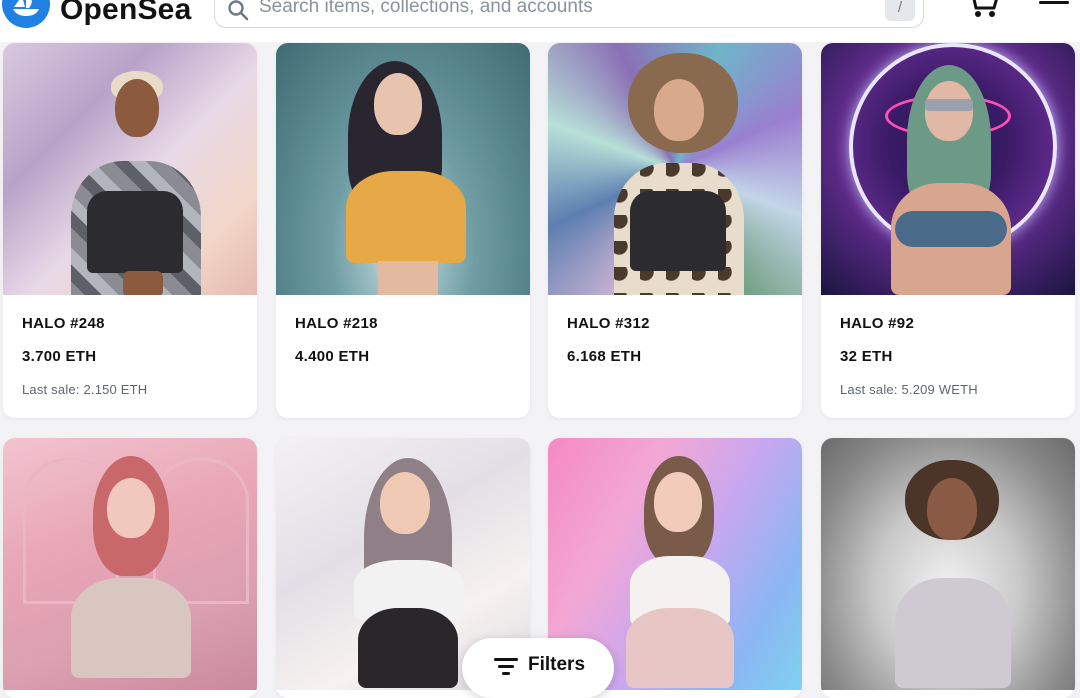  I want to click on nft-price: 4.400 ETH, so click(332, 356).